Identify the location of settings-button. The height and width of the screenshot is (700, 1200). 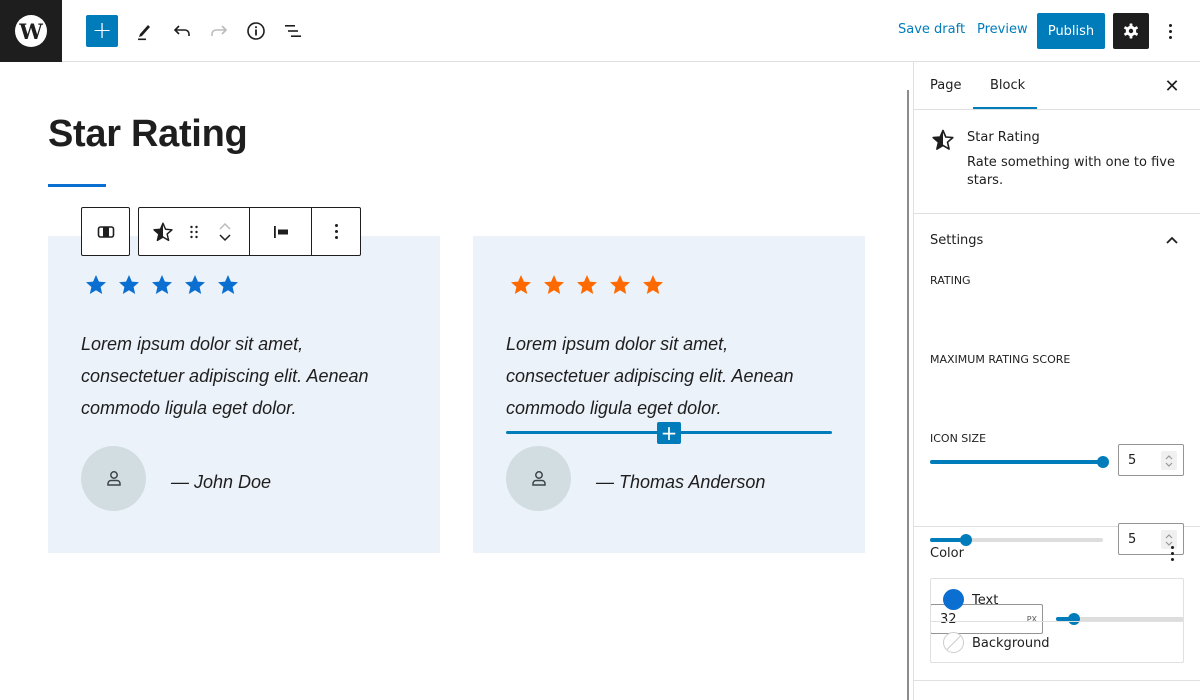
(1131, 31).